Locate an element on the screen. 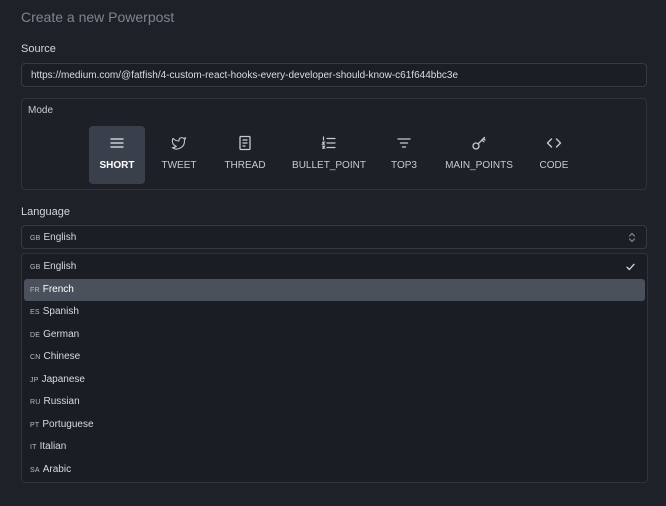  mode-main-points-button: MAIN_POINTS is located at coordinates (479, 155).